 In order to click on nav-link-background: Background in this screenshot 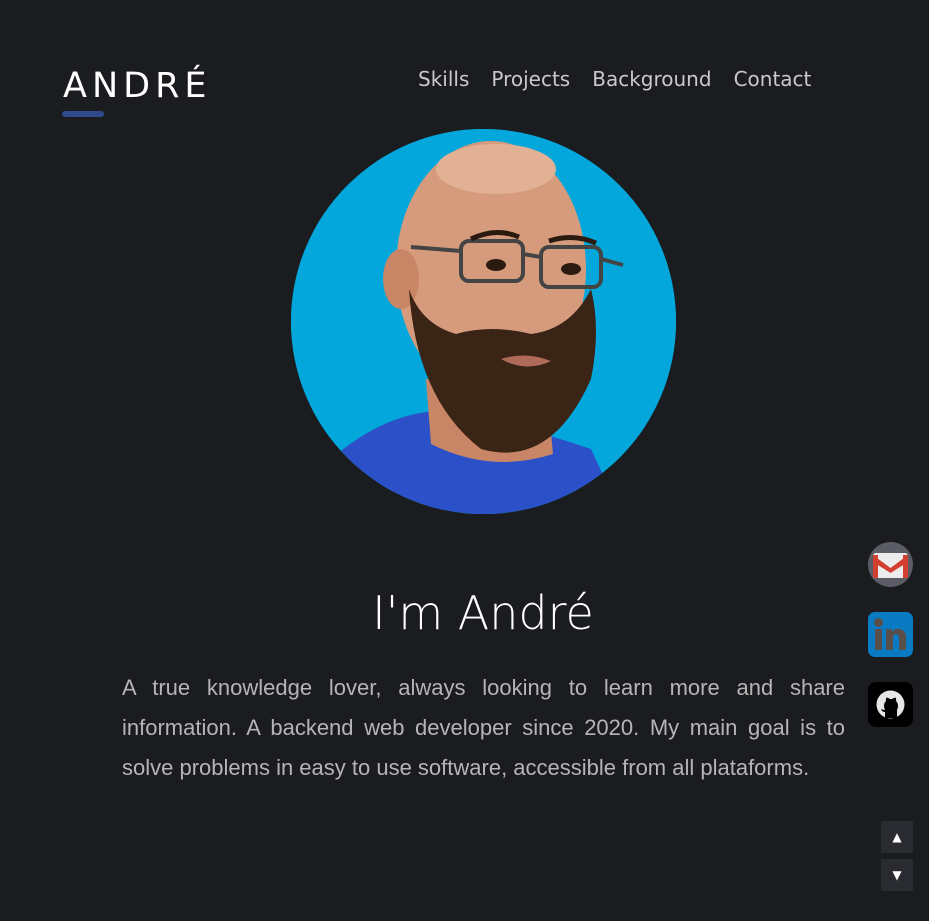, I will do `click(651, 79)`.